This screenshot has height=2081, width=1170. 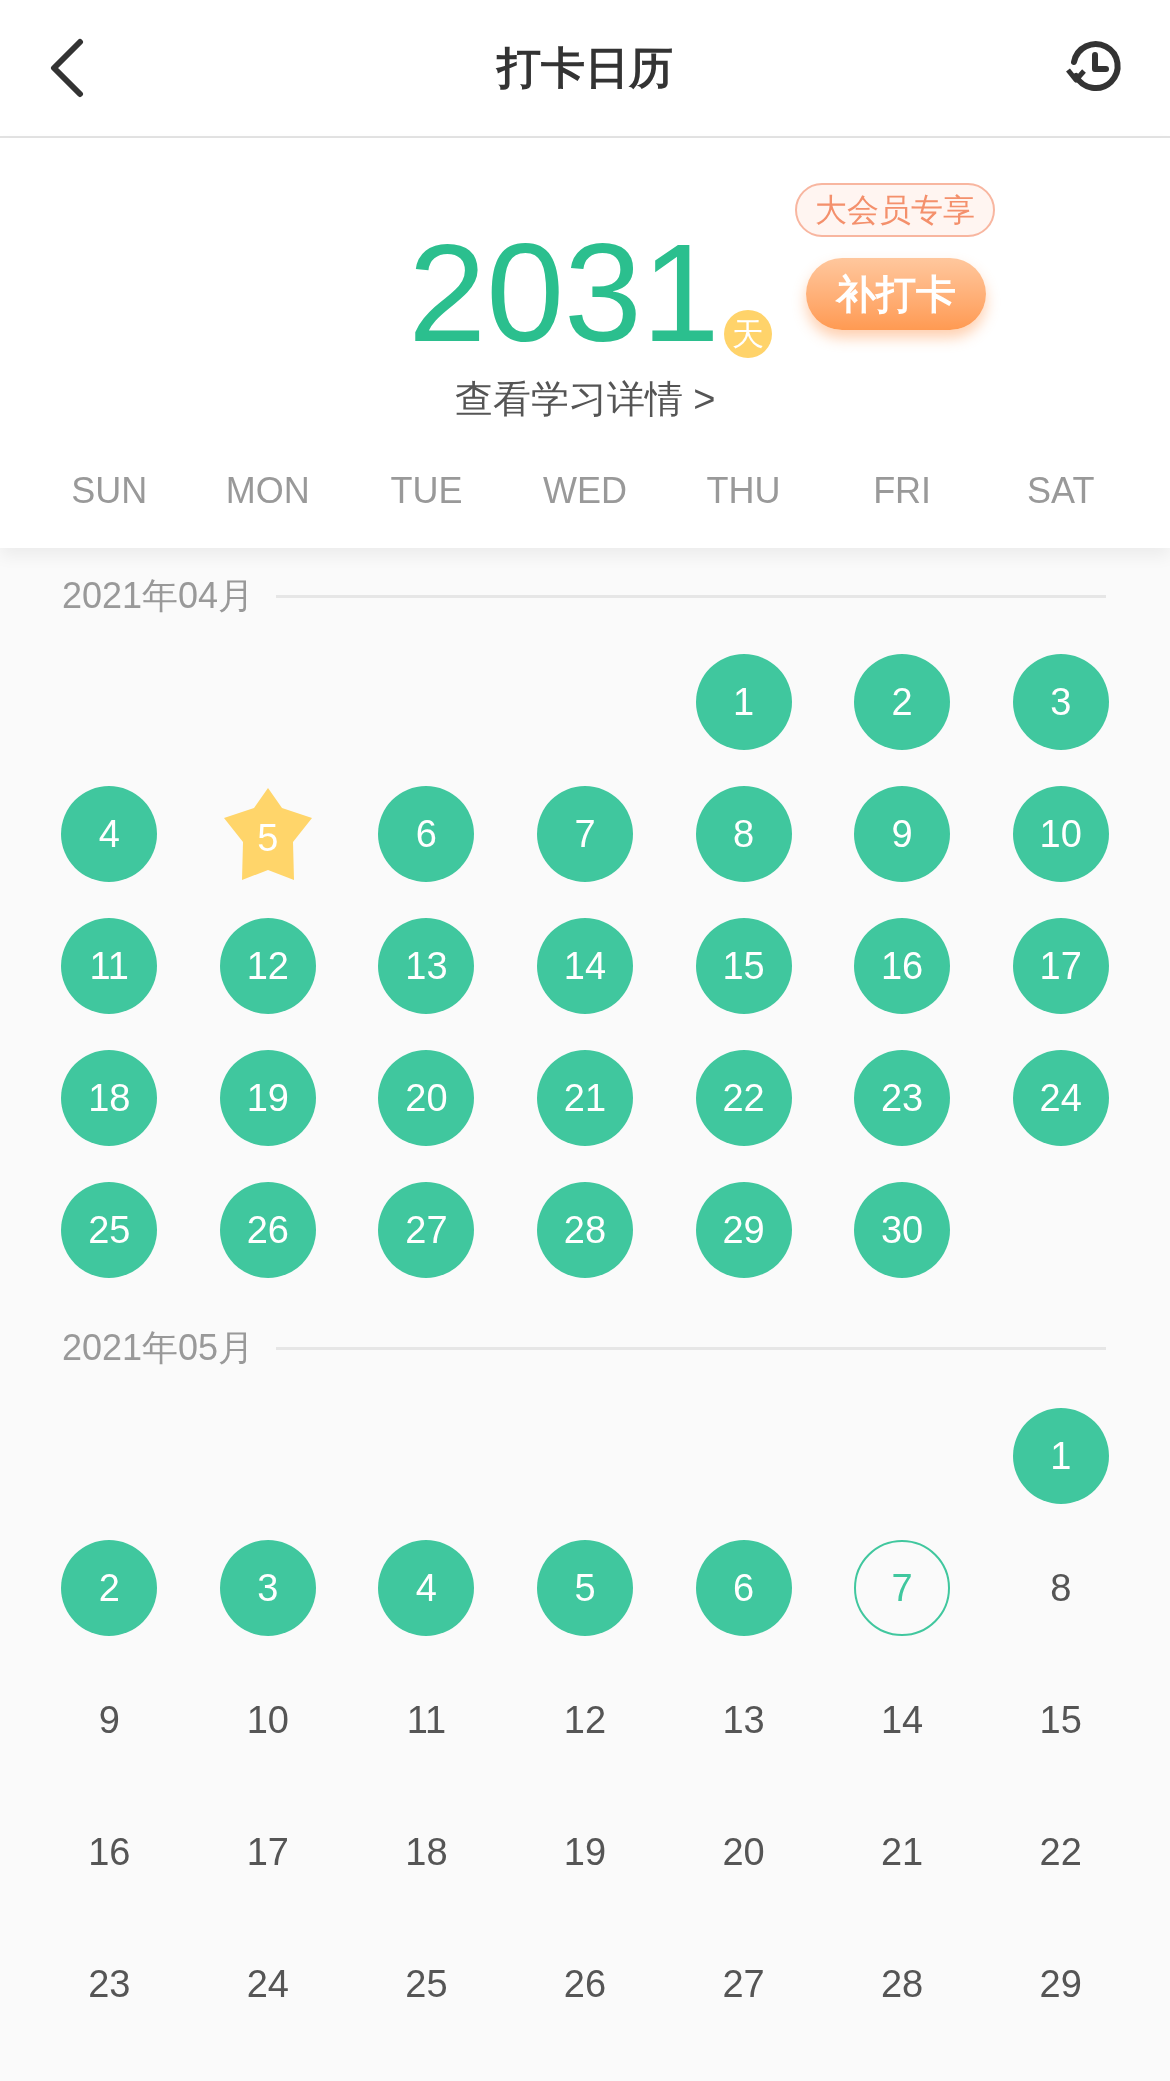 What do you see at coordinates (1060, 834) in the screenshot?
I see `checked-day: 10` at bounding box center [1060, 834].